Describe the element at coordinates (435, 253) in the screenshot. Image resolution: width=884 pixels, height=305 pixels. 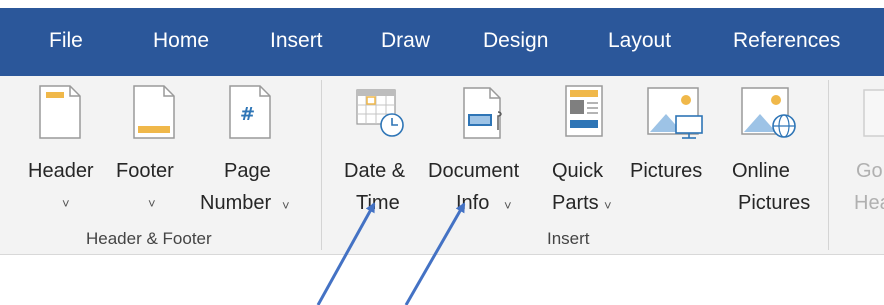
I see `arrow-document-info` at that location.